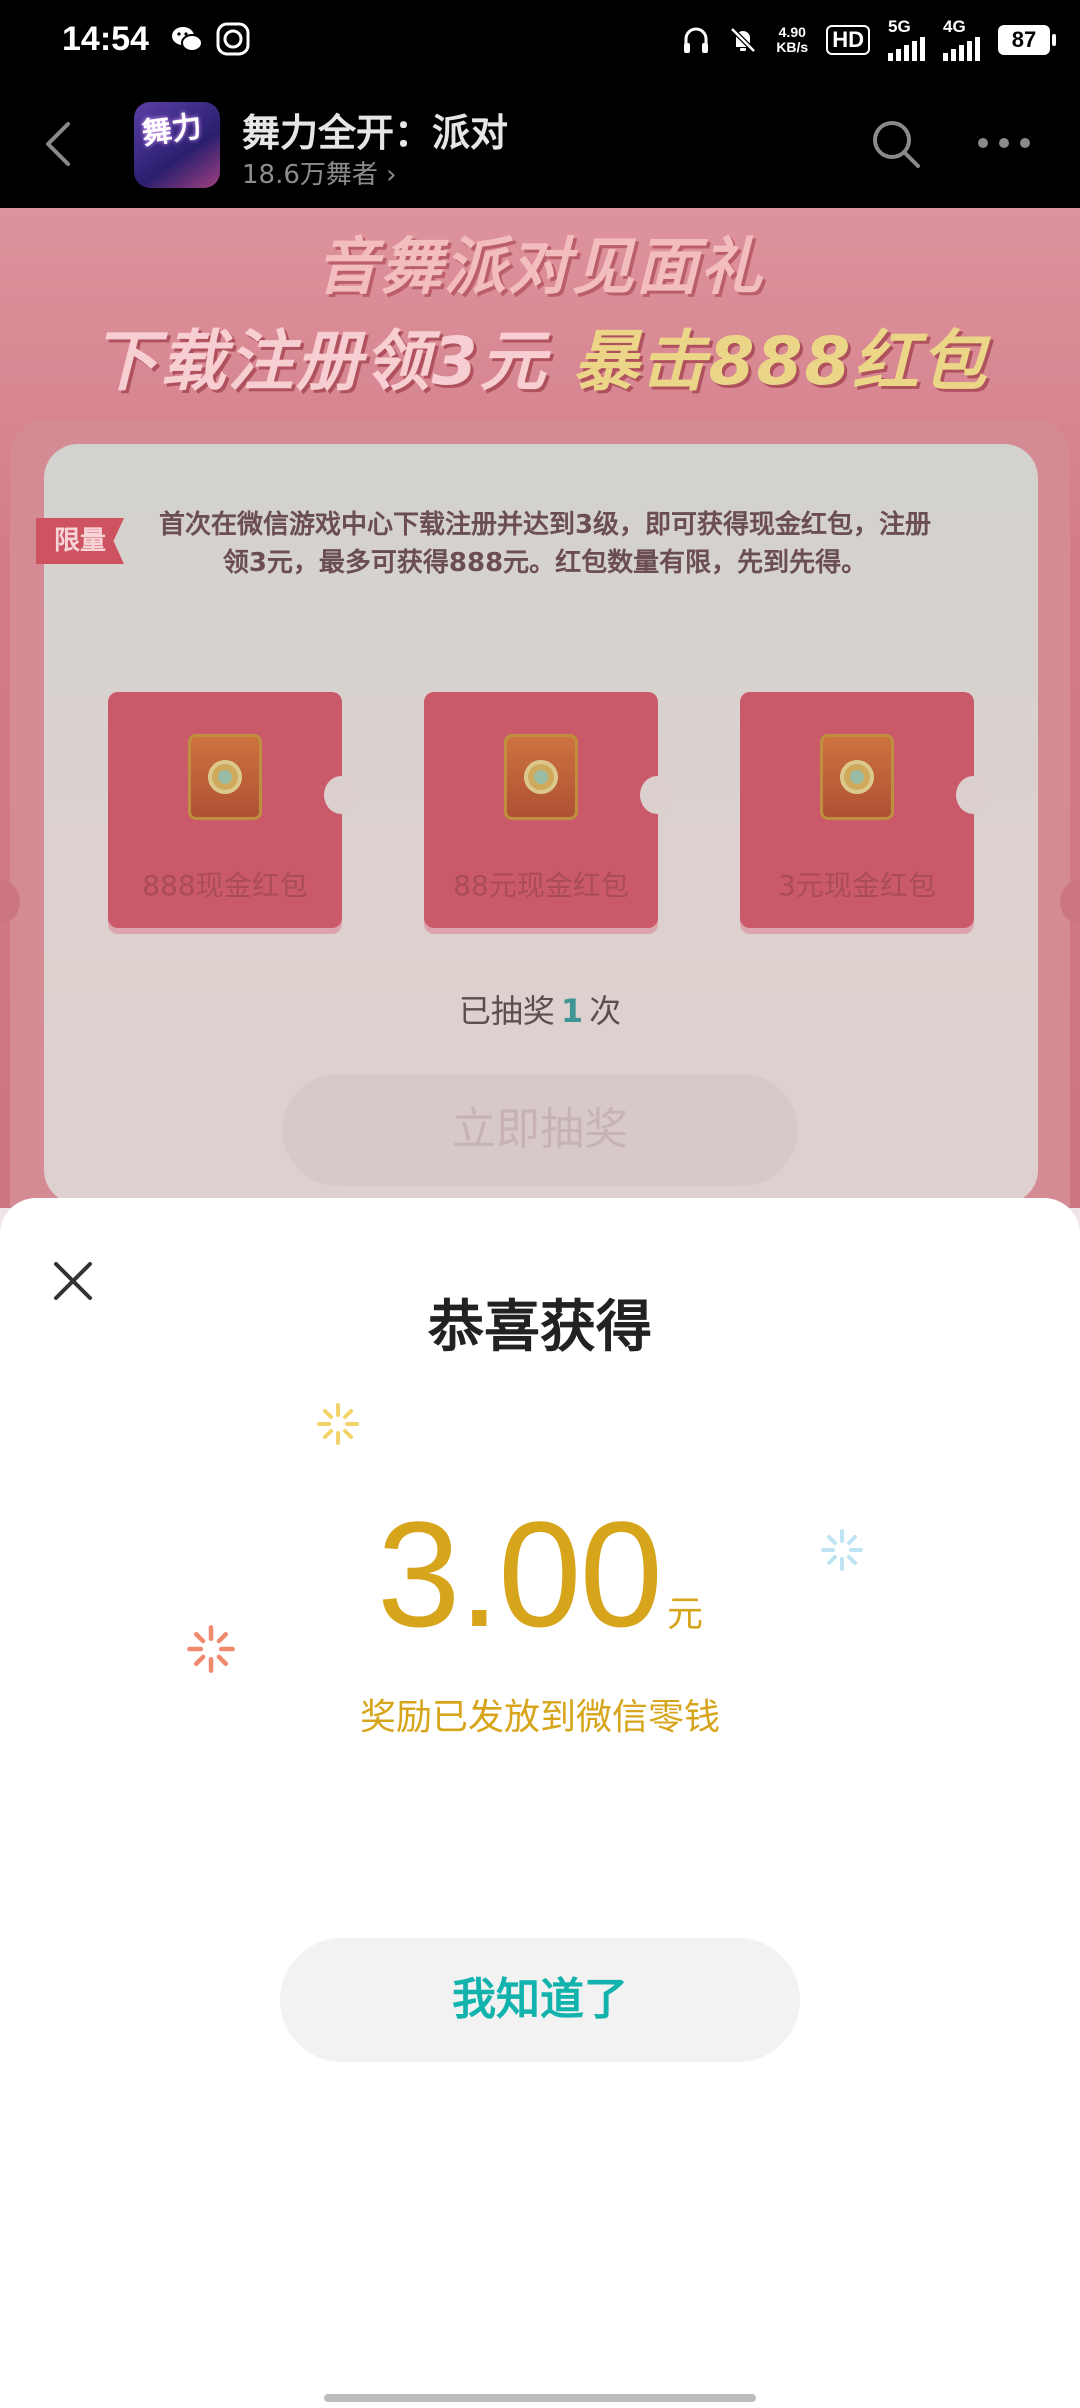  What do you see at coordinates (540, 144) in the screenshot?
I see `app-header: 舞力 舞力全开：派对 18.6万舞者 ›` at bounding box center [540, 144].